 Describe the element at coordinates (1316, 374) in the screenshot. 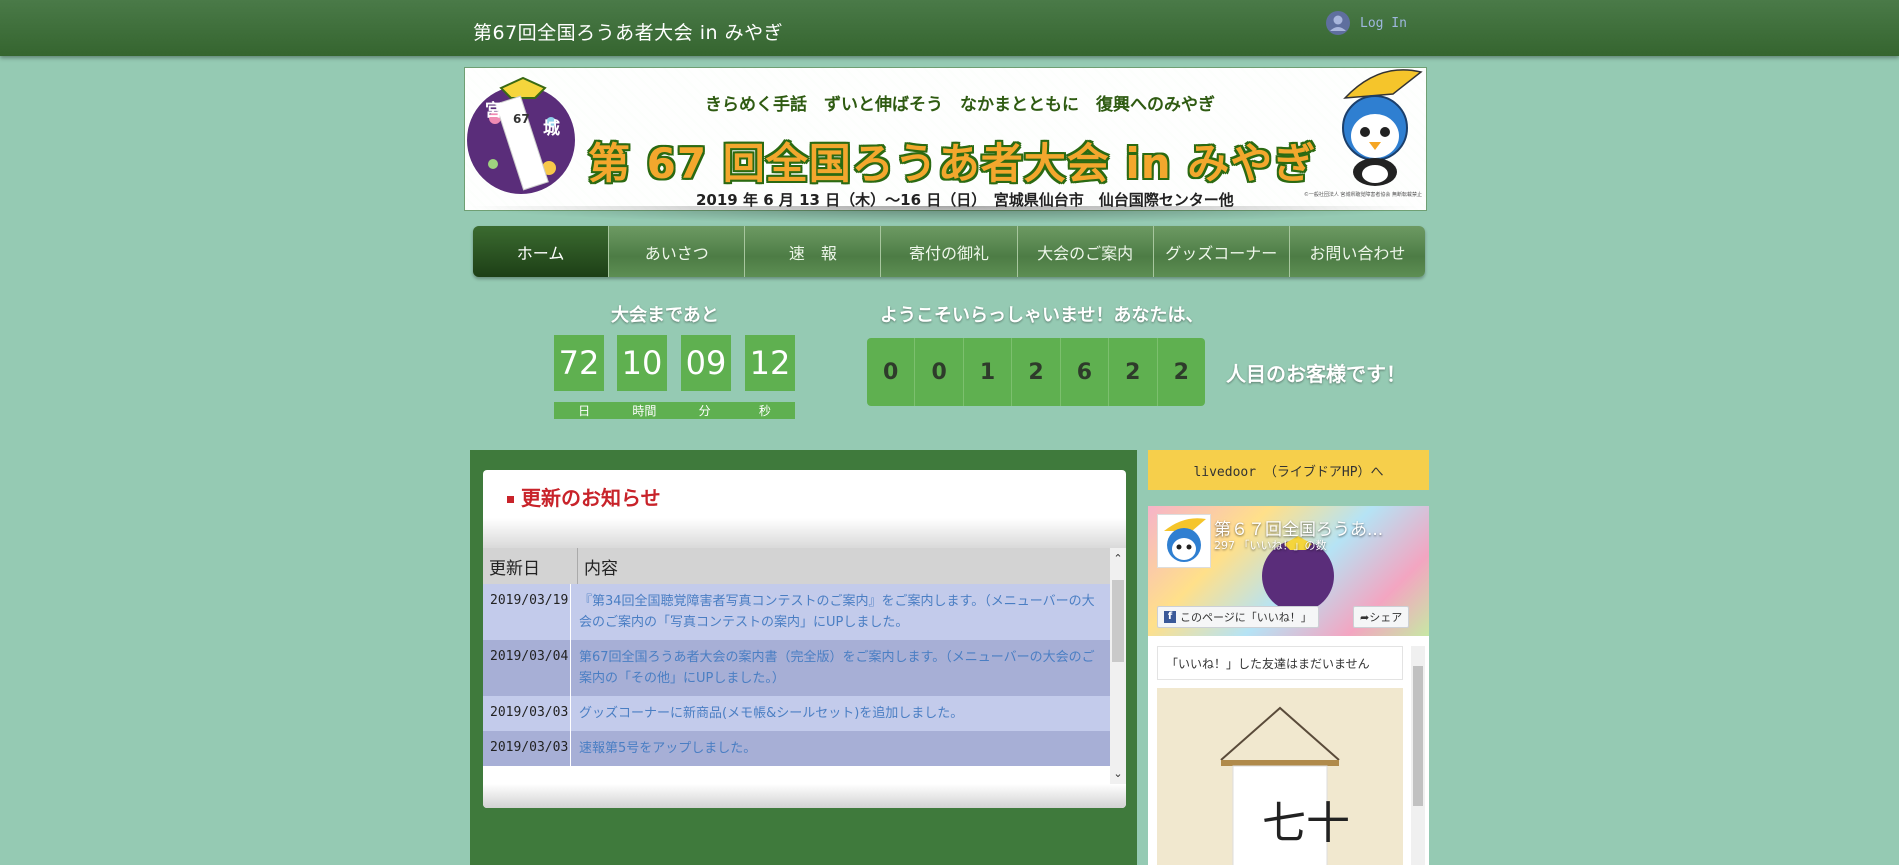

I see `visitor-suffix: 人目のお客様です！` at that location.